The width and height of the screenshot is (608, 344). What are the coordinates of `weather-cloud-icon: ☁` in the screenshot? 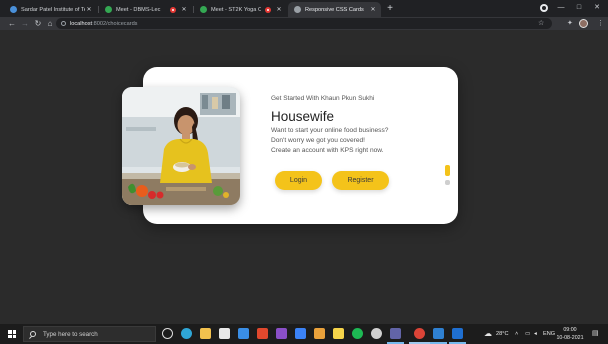 It's located at (488, 334).